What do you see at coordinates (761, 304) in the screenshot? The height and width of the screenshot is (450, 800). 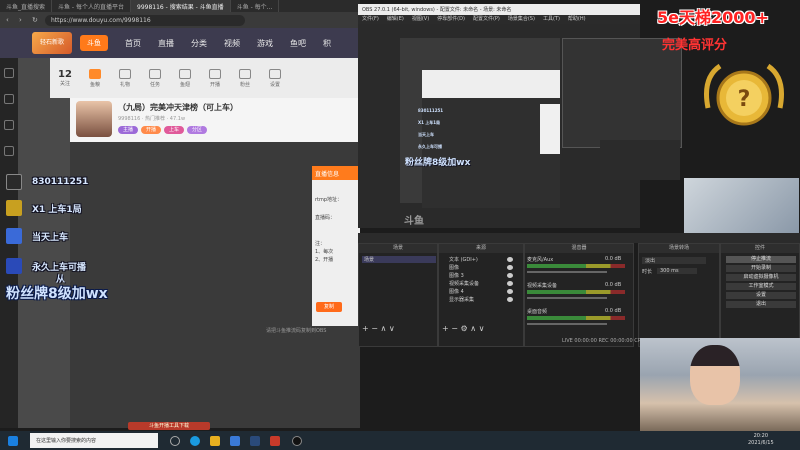 I see `exit-button: 退出` at bounding box center [761, 304].